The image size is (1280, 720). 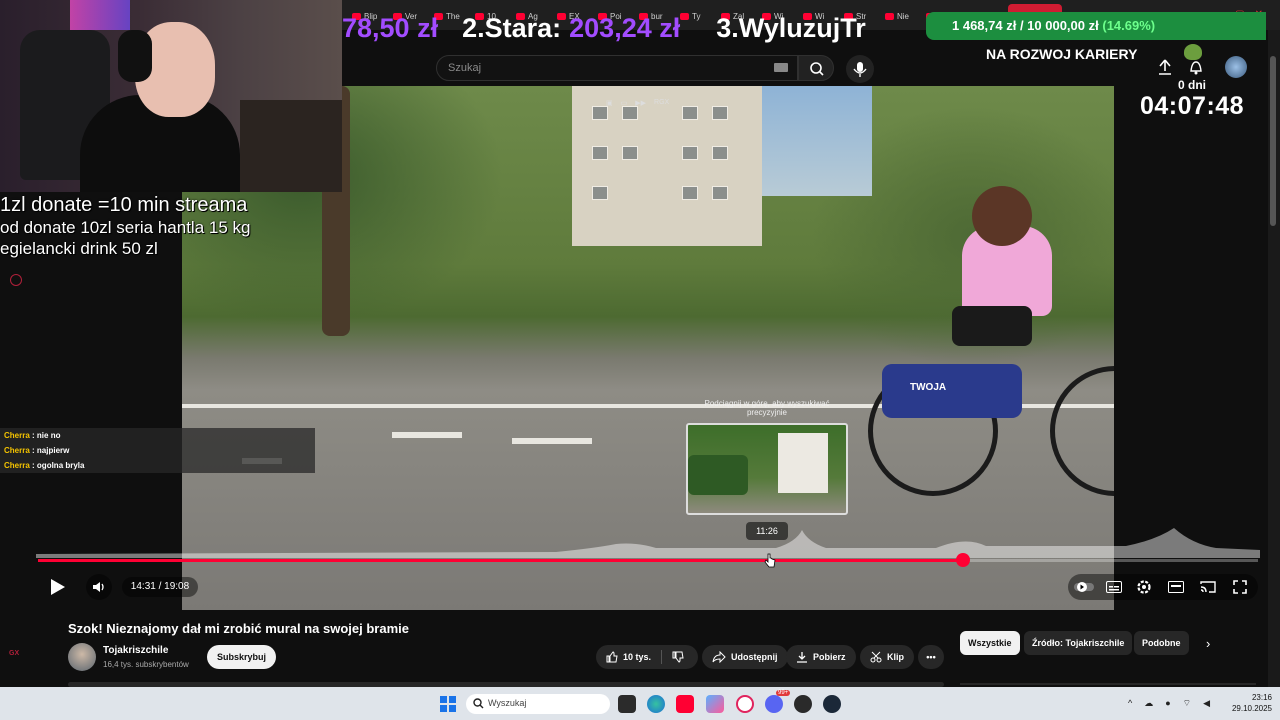 What do you see at coordinates (1002, 216) in the screenshot?
I see `cyclist-hair` at bounding box center [1002, 216].